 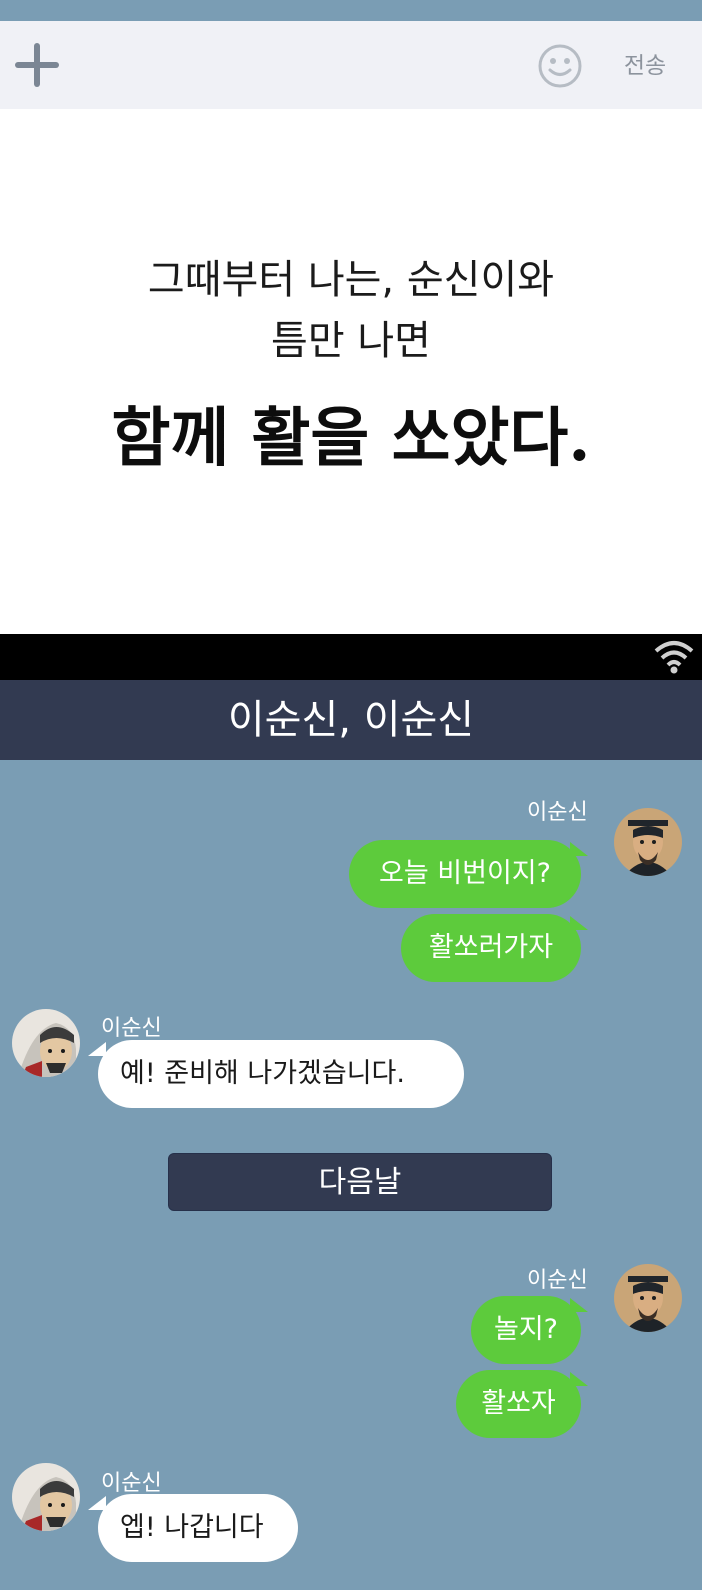 What do you see at coordinates (360, 1182) in the screenshot?
I see `day-divider: 다음날` at bounding box center [360, 1182].